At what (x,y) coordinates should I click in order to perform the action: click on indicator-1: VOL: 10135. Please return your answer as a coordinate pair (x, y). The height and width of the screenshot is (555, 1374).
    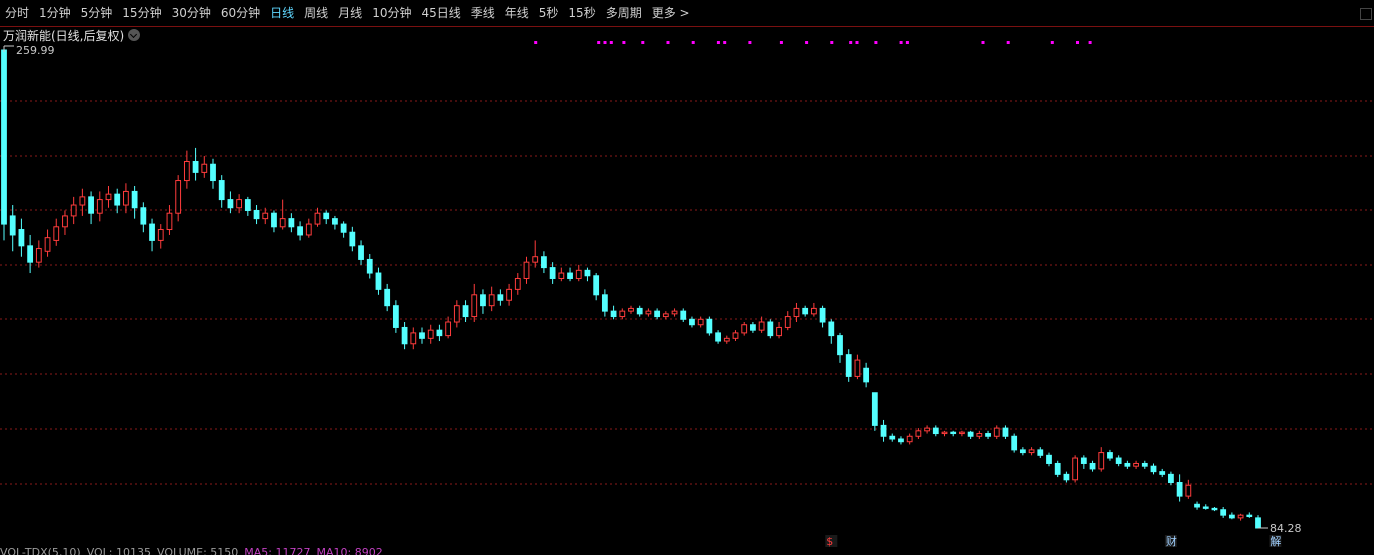
    Looking at the image, I should click on (119, 550).